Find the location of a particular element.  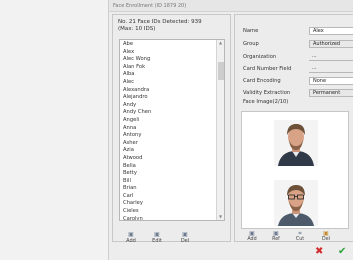

capture-label: Add is located at coordinates (252, 239).